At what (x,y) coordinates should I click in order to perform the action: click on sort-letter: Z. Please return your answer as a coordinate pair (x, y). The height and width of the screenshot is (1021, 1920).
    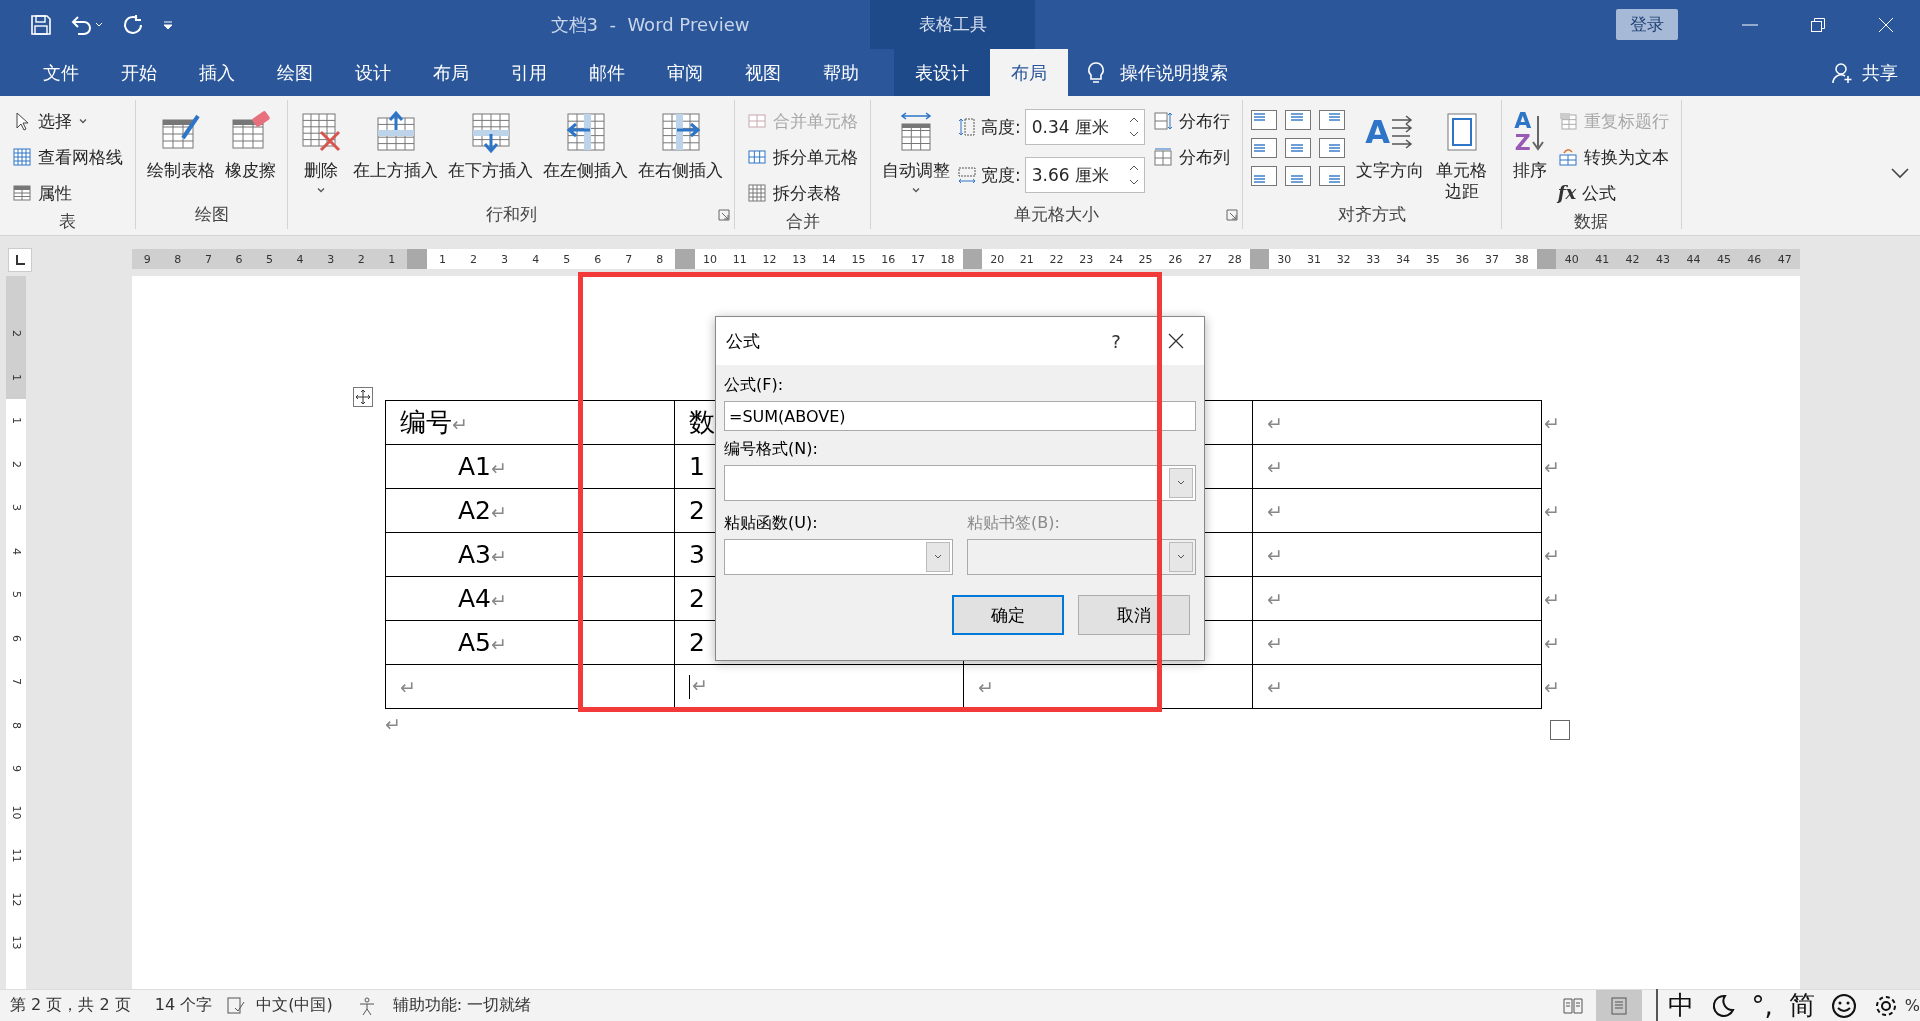
    Looking at the image, I should click on (1522, 143).